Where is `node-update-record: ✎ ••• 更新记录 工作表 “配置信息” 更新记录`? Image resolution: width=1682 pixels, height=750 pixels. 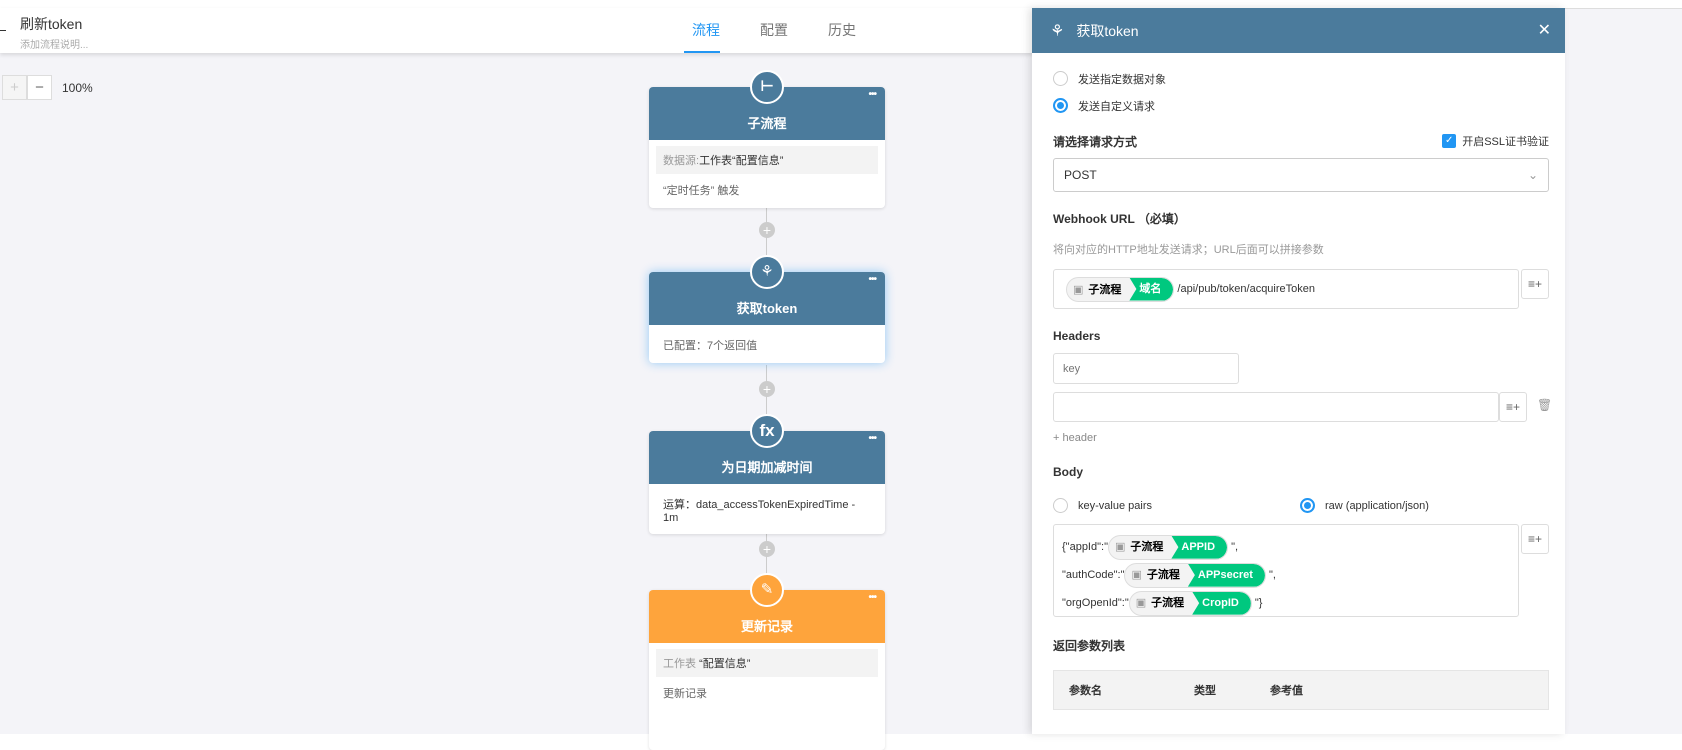 node-update-record: ✎ ••• 更新记录 工作表 “配置信息” 更新记录 is located at coordinates (767, 661).